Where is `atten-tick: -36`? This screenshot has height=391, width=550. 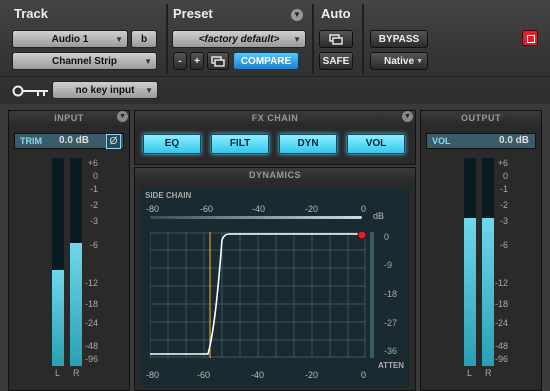
atten-tick: -36 is located at coordinates (391, 351).